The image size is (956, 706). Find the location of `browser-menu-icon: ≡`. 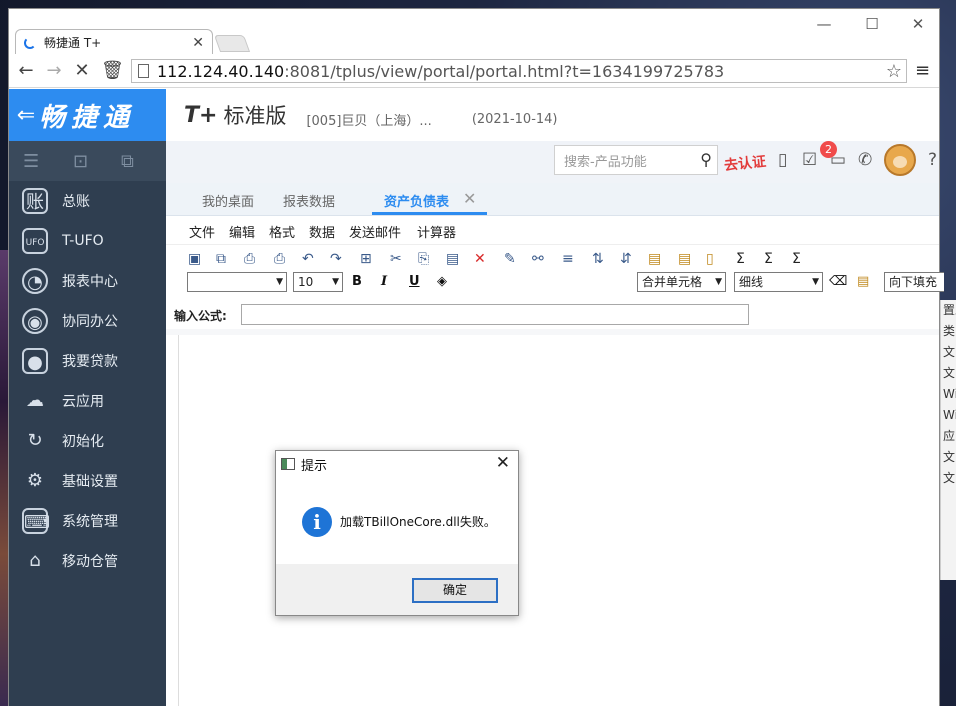

browser-menu-icon: ≡ is located at coordinates (923, 71).